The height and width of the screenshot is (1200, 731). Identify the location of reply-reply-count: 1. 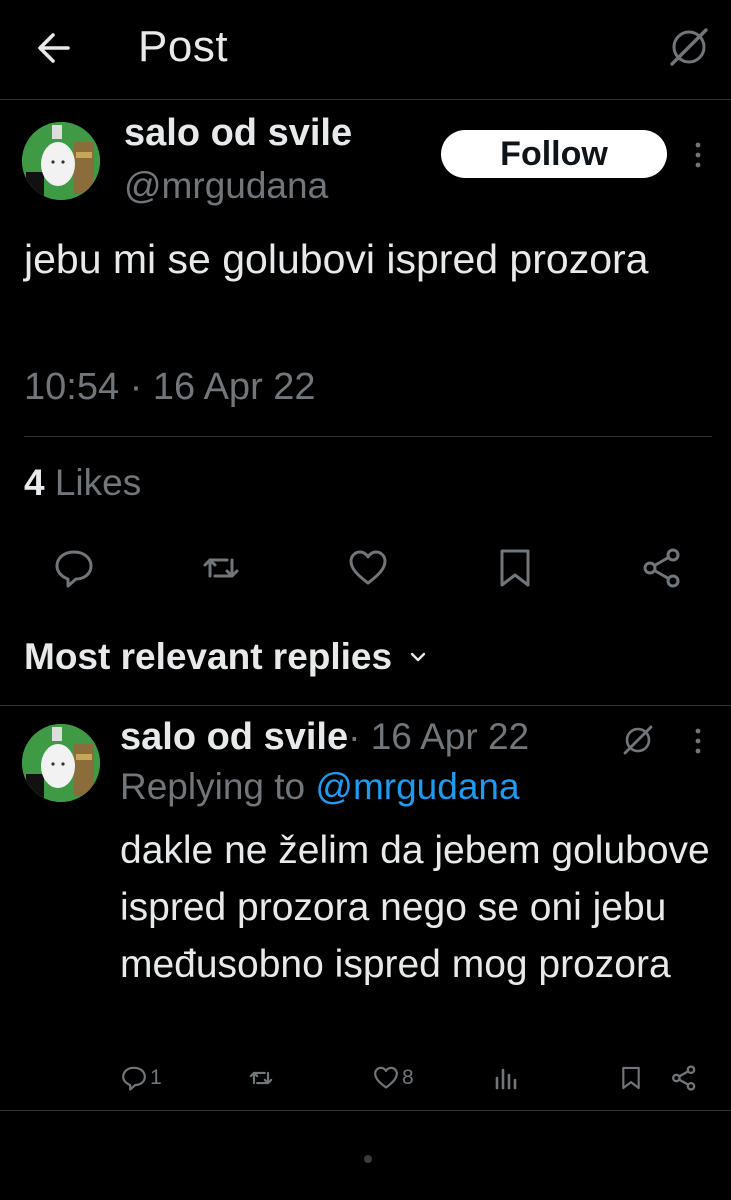
(156, 1077).